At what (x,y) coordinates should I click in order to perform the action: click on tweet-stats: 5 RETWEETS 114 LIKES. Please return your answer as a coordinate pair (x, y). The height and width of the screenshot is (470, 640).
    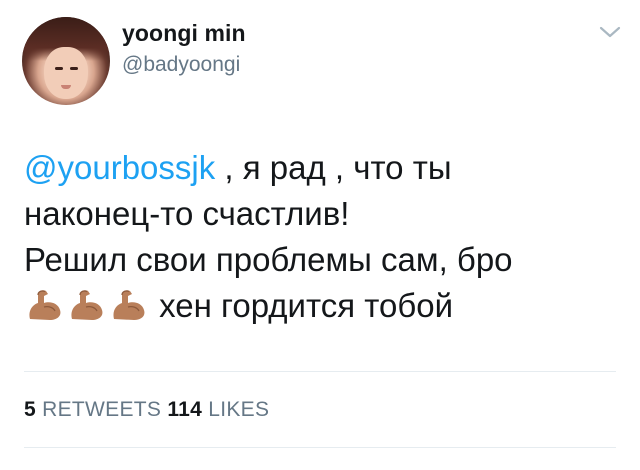
    Looking at the image, I should click on (146, 410).